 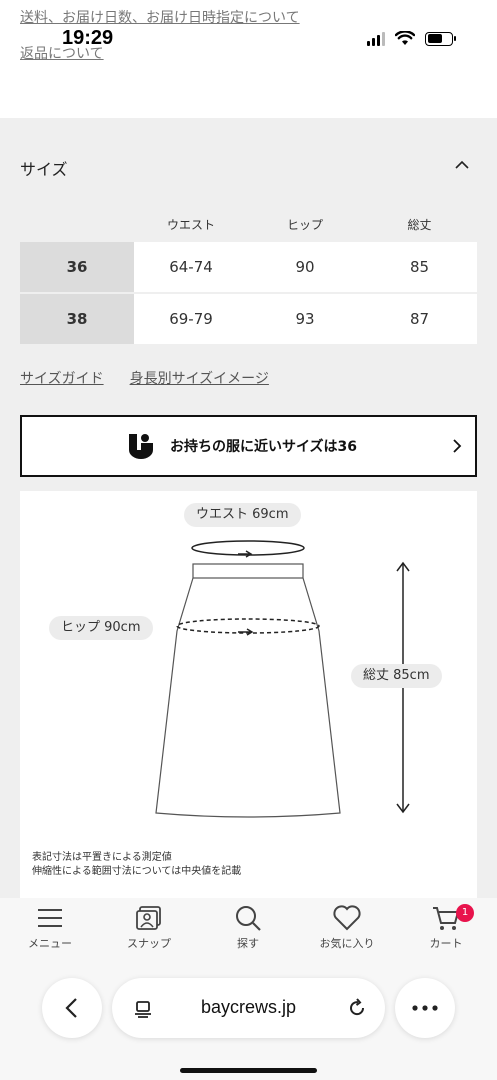 I want to click on skirt-illustration, so click(x=282, y=679).